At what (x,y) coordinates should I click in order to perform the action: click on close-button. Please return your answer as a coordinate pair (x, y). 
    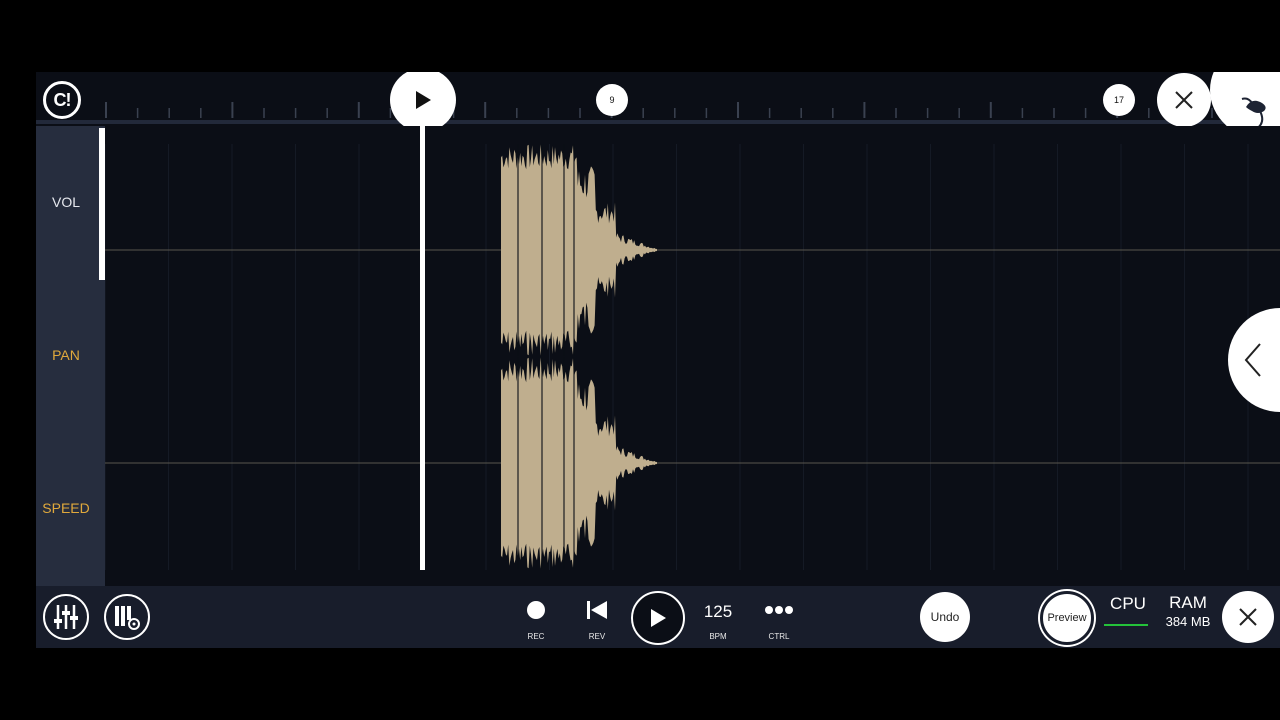
    Looking at the image, I should click on (1248, 617).